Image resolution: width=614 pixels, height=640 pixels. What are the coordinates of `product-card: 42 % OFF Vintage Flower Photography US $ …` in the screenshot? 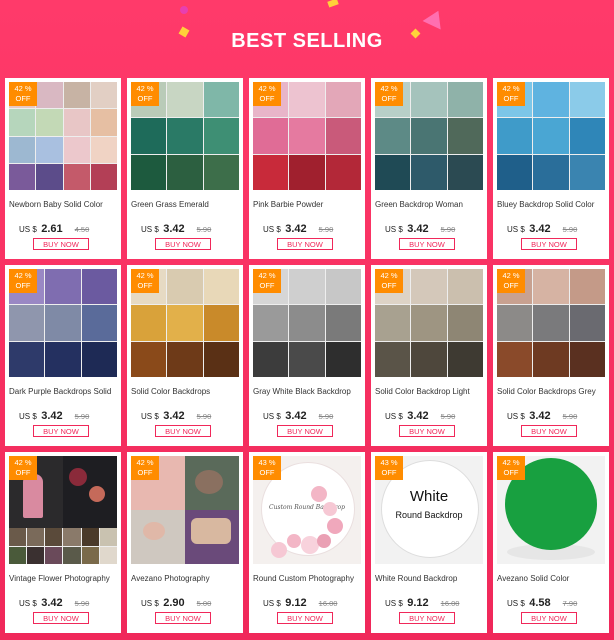 It's located at (63, 542).